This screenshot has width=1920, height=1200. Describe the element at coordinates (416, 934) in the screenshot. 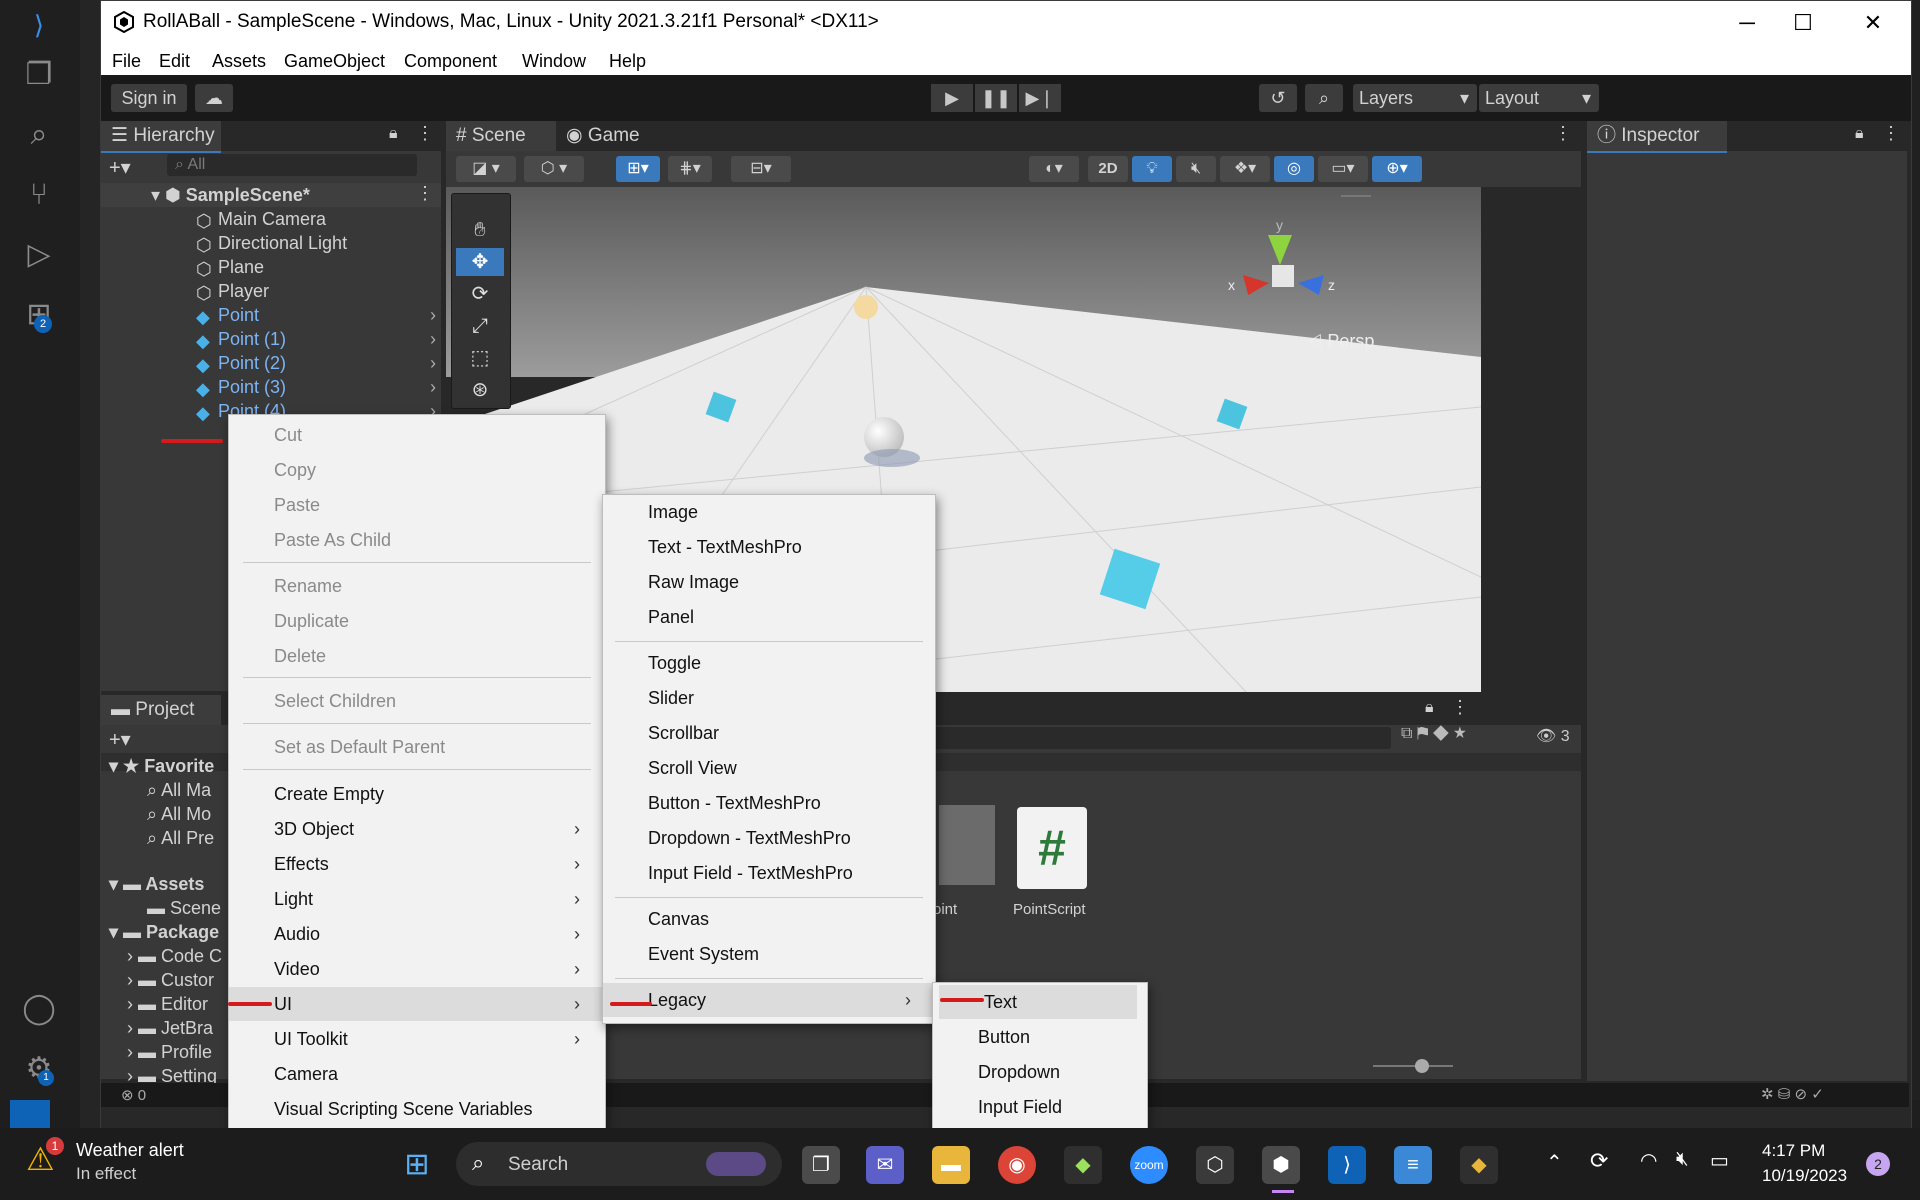

I see `menu-item-audio: Audio ›` at that location.